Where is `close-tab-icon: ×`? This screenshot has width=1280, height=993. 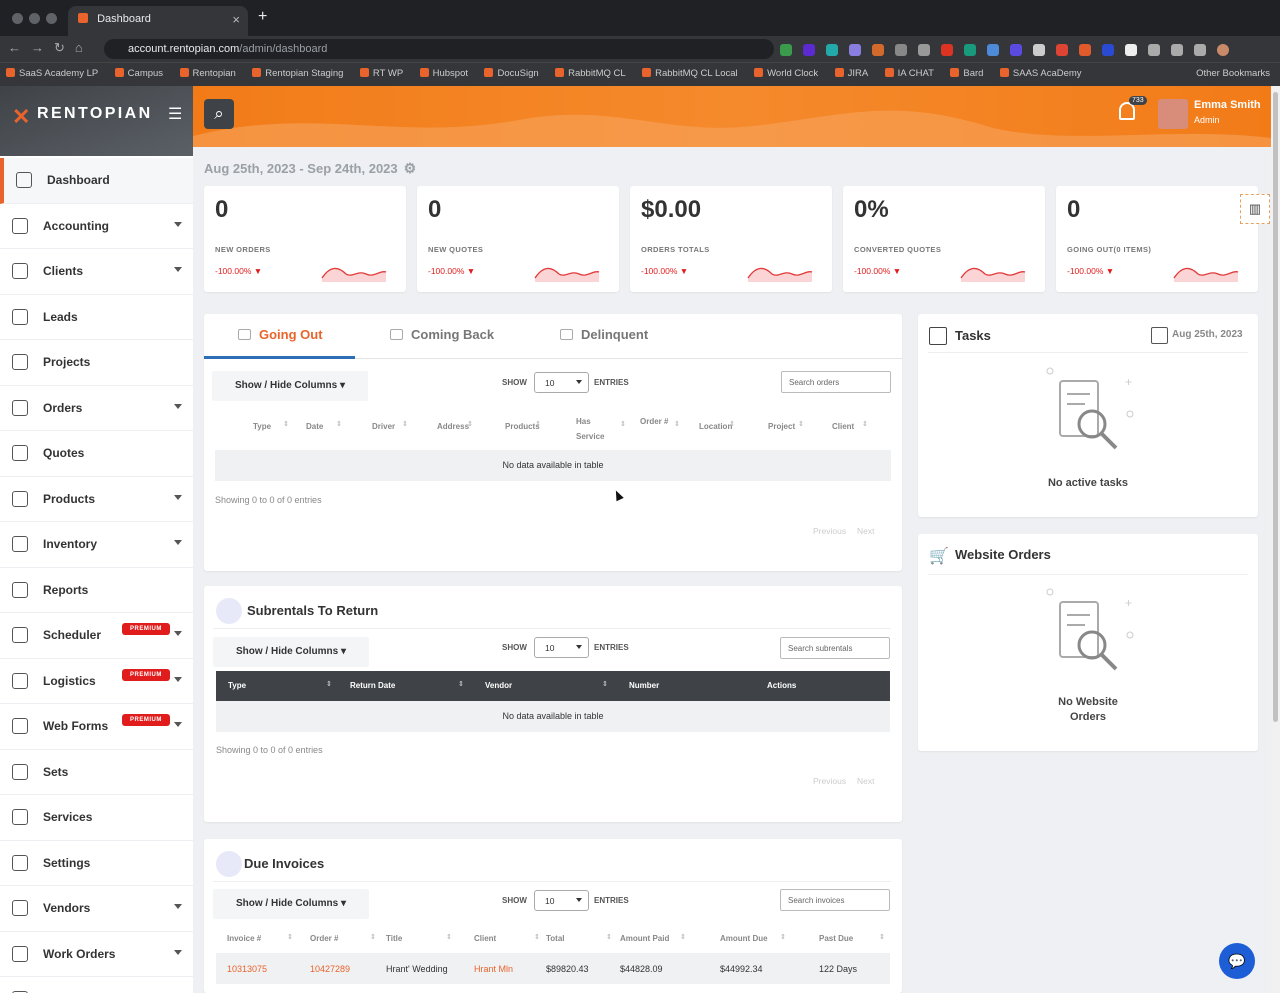
close-tab-icon: × is located at coordinates (236, 19).